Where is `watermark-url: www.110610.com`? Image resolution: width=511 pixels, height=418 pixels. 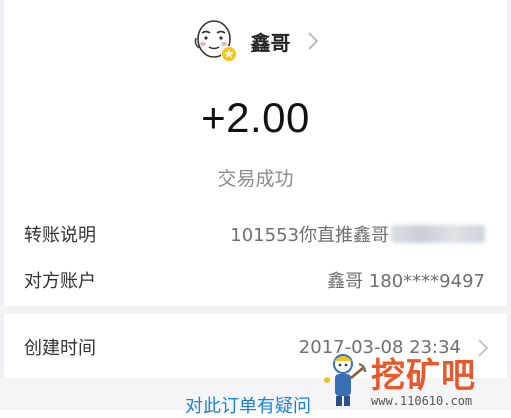
watermark-url: www.110610.com is located at coordinates (422, 401).